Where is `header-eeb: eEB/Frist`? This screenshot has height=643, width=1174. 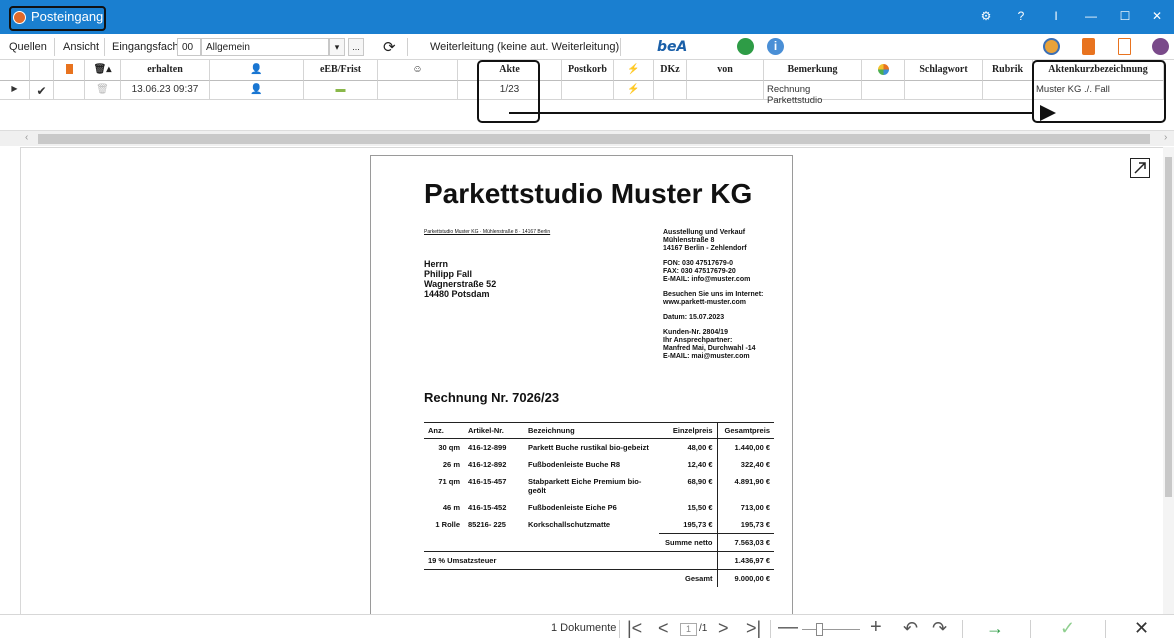
header-eeb: eEB/Frist is located at coordinates (341, 70).